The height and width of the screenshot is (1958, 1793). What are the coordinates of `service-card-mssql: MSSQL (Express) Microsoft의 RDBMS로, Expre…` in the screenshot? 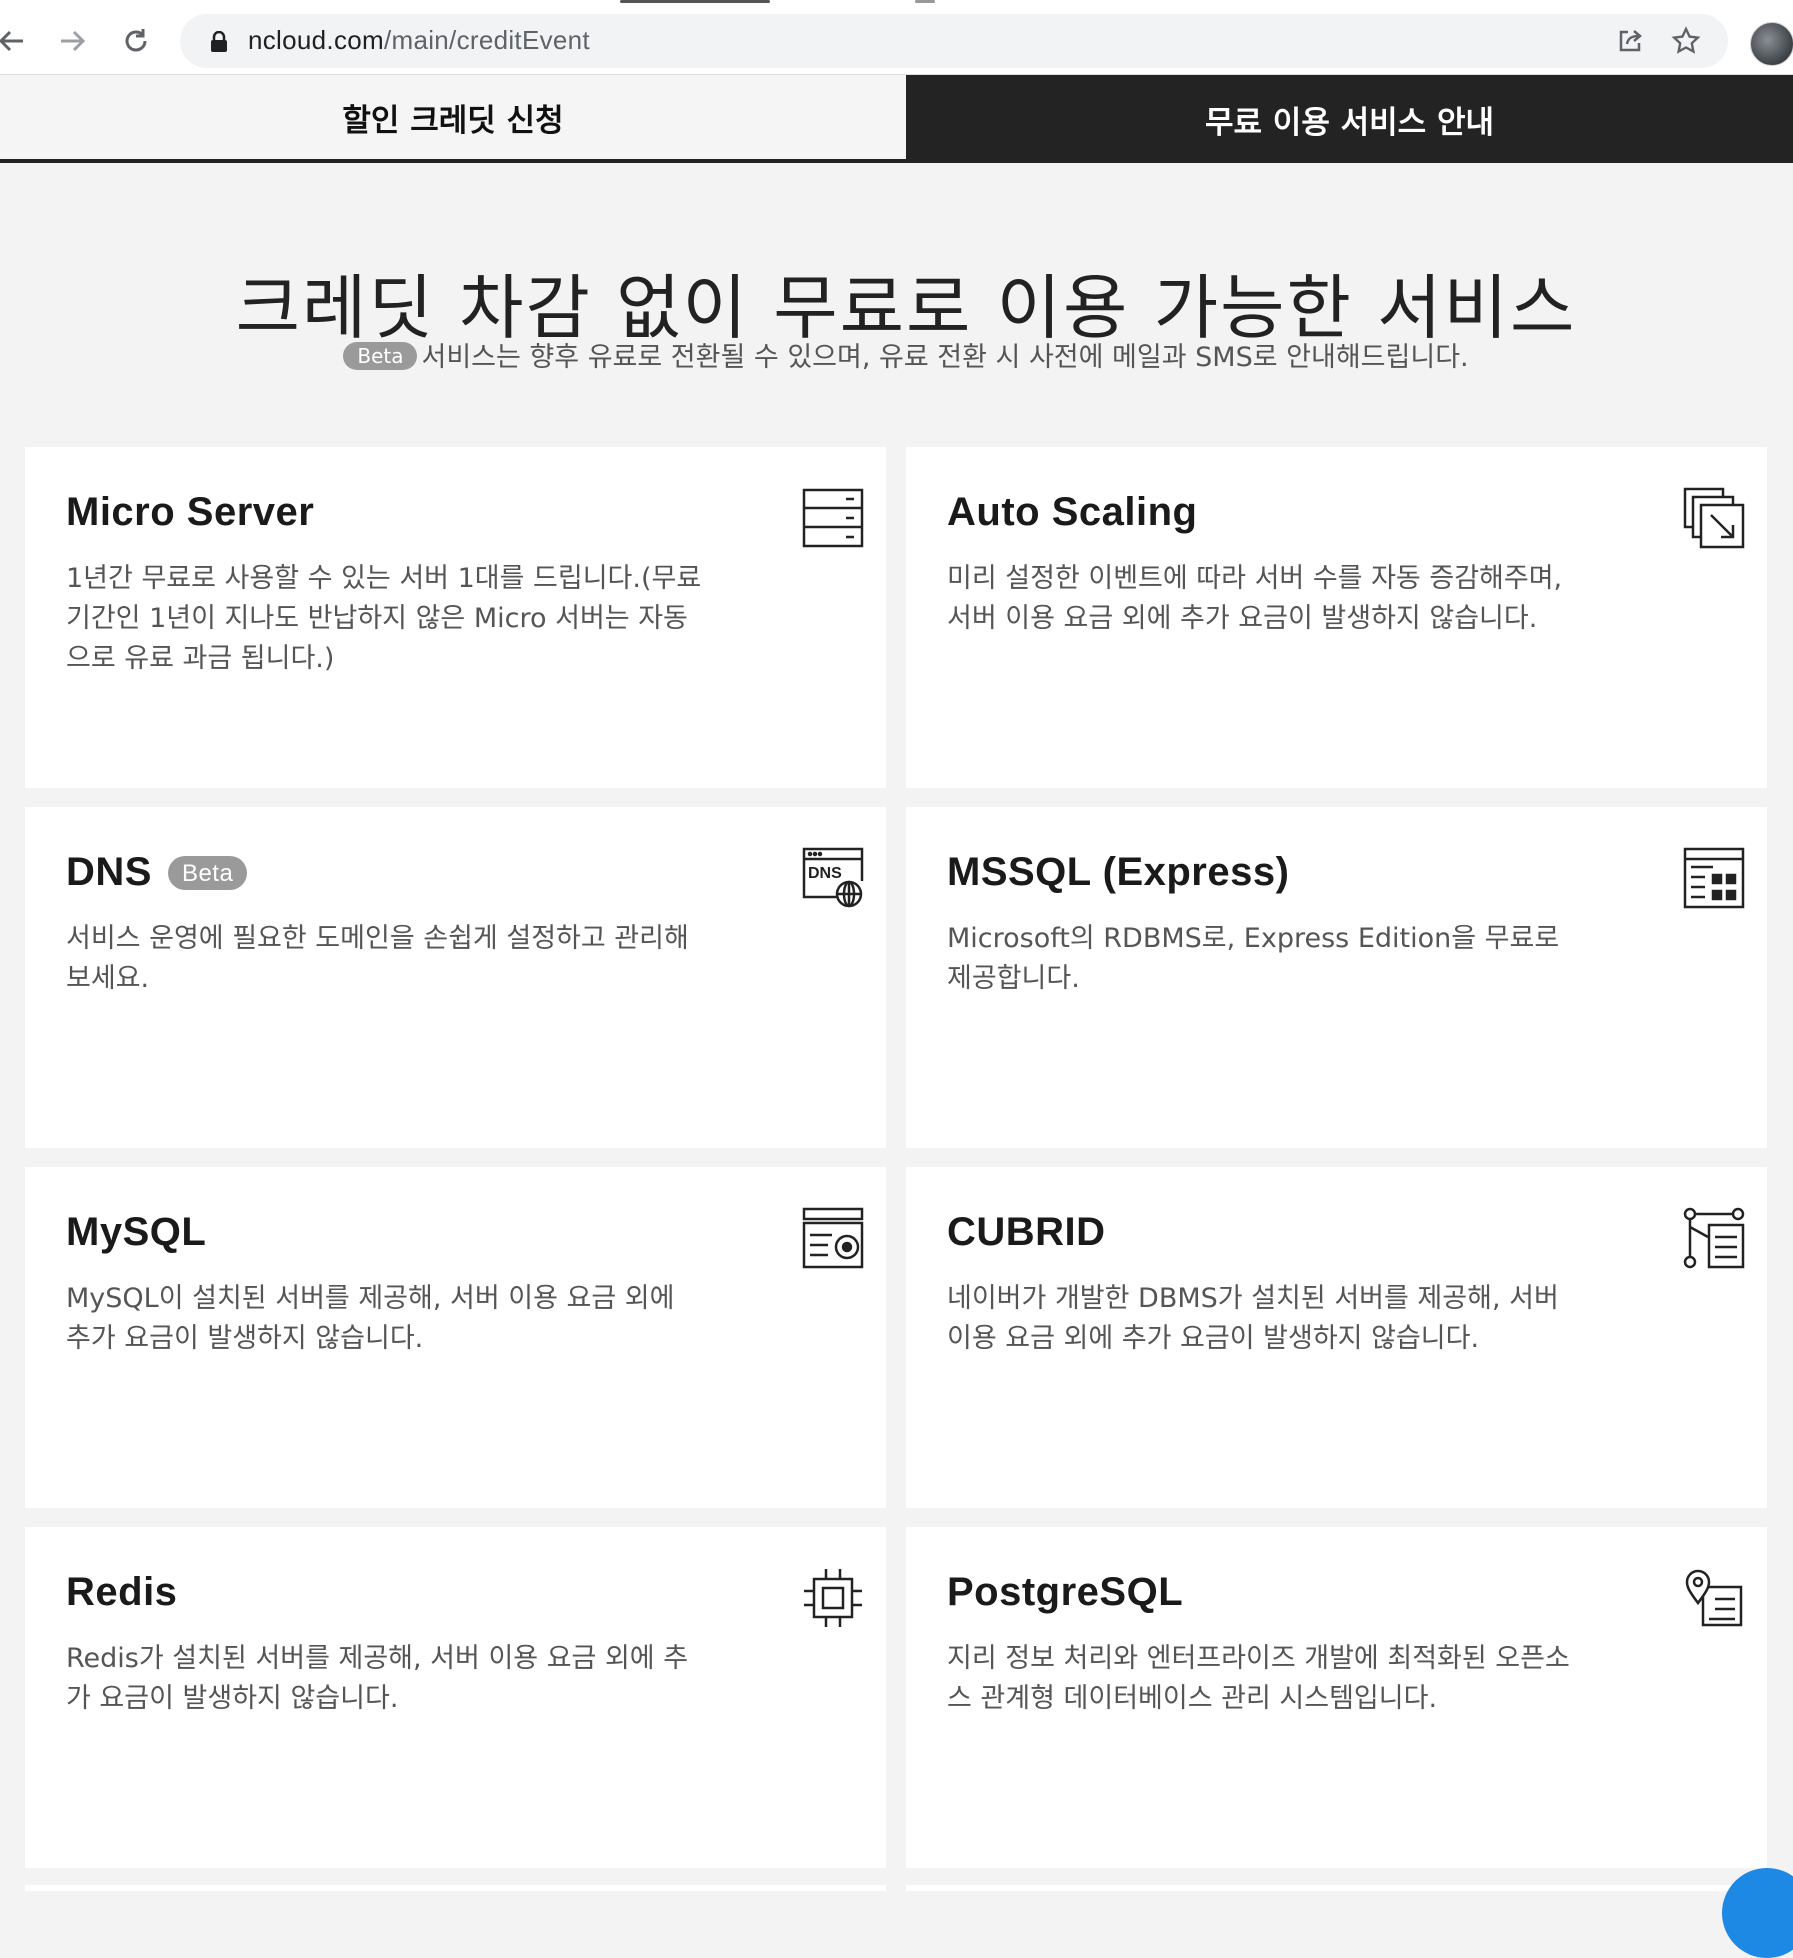 It's located at (1336, 977).